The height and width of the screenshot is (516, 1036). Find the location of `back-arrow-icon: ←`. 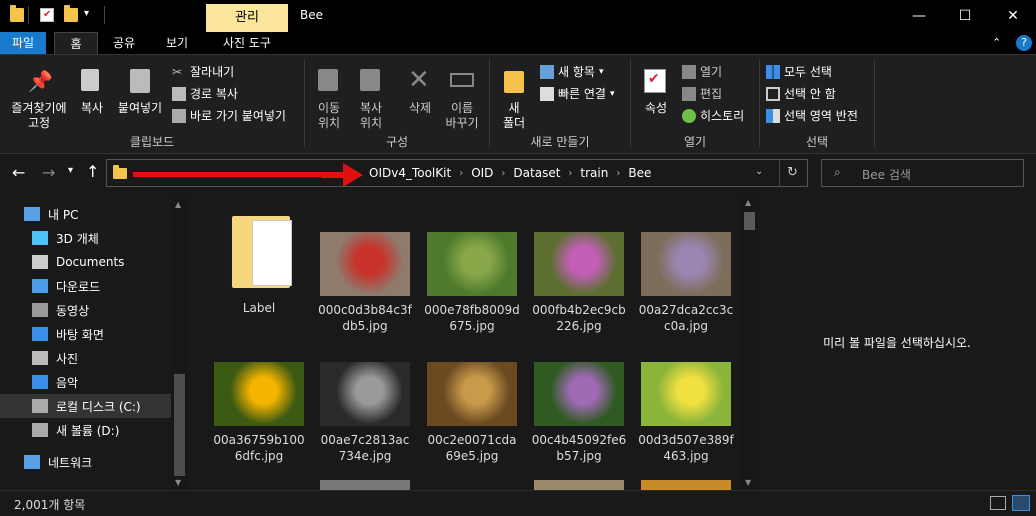

back-arrow-icon: ← is located at coordinates (18, 172).